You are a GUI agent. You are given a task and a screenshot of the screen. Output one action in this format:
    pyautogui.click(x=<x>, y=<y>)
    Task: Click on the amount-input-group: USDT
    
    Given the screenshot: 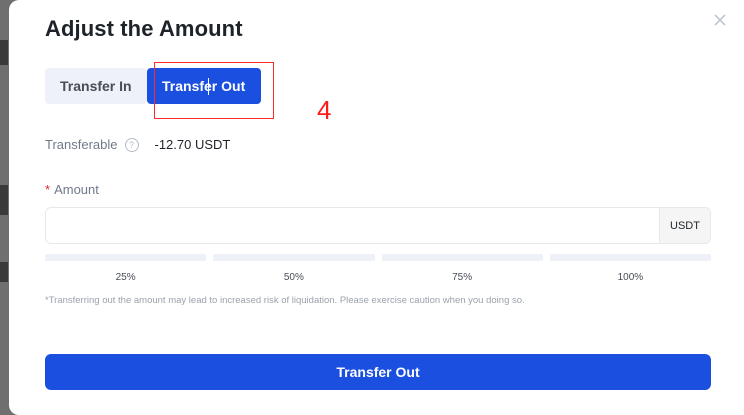 What is the action you would take?
    pyautogui.click(x=378, y=225)
    